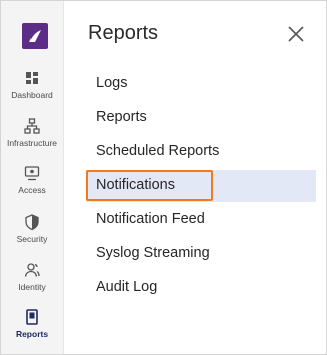 The image size is (327, 355). What do you see at coordinates (32, 190) in the screenshot?
I see `rail-item-label: Access` at bounding box center [32, 190].